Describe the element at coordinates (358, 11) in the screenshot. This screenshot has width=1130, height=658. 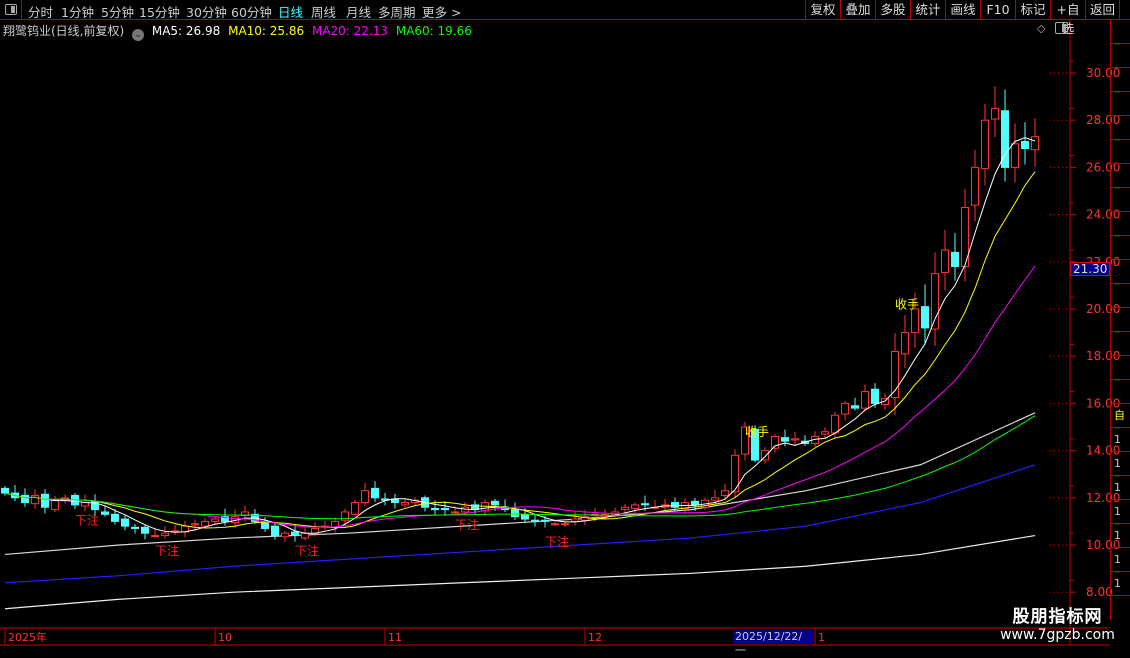
I see `period-tab-8: 月线` at that location.